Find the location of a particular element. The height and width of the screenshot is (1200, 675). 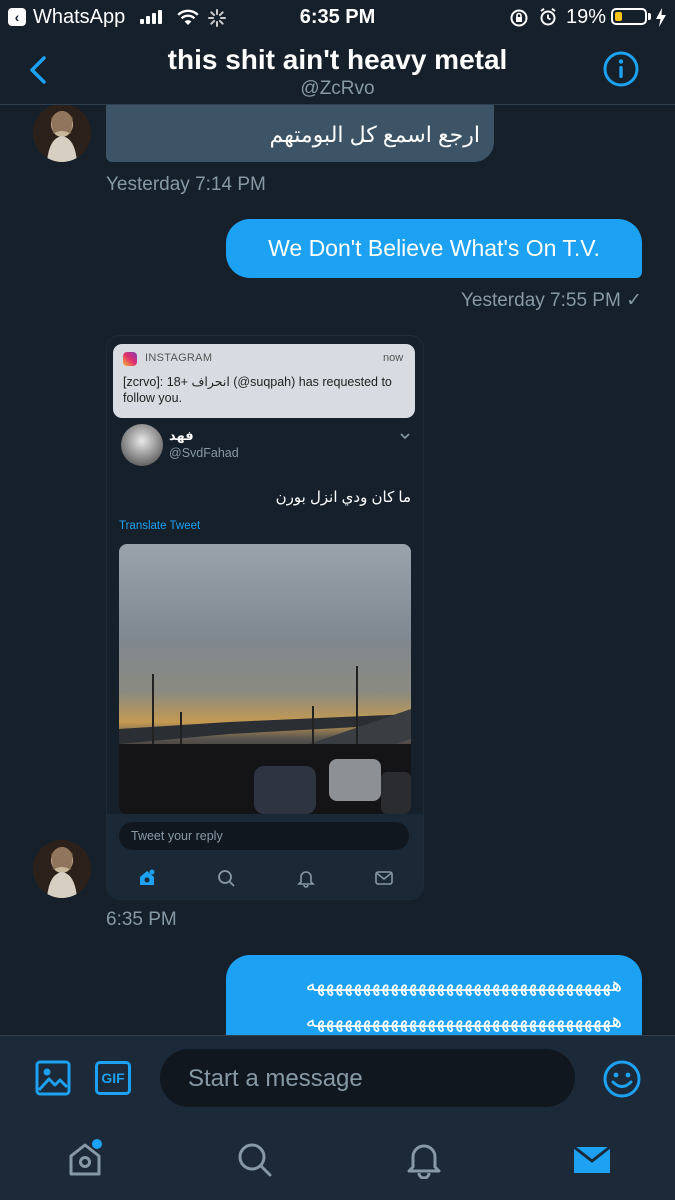

tab-bar is located at coordinates (337, 1160).